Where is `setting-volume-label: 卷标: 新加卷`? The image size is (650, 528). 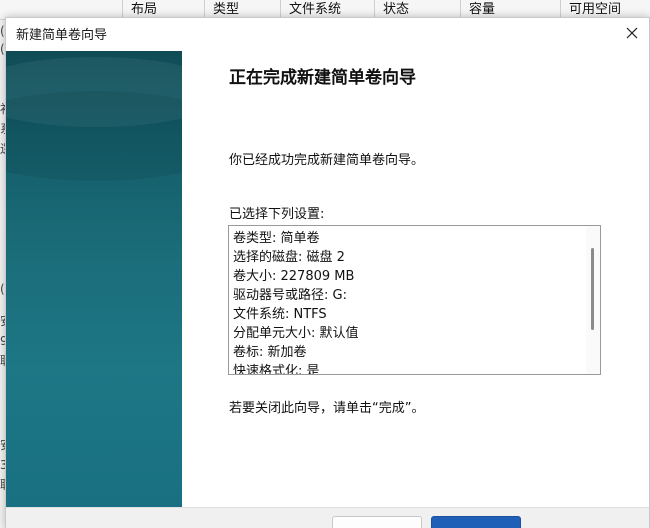 setting-volume-label: 卷标: 新加卷 is located at coordinates (270, 352).